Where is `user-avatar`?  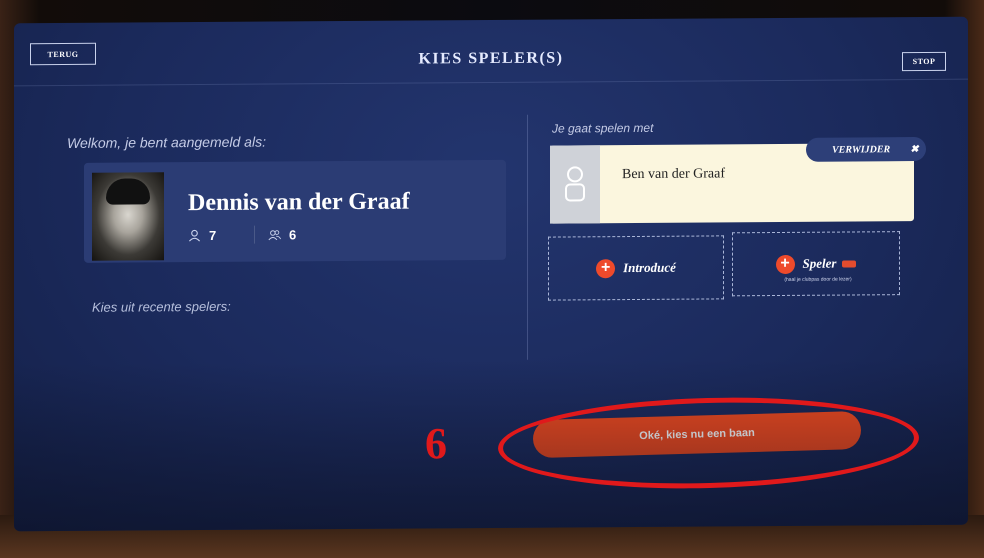
user-avatar is located at coordinates (128, 216).